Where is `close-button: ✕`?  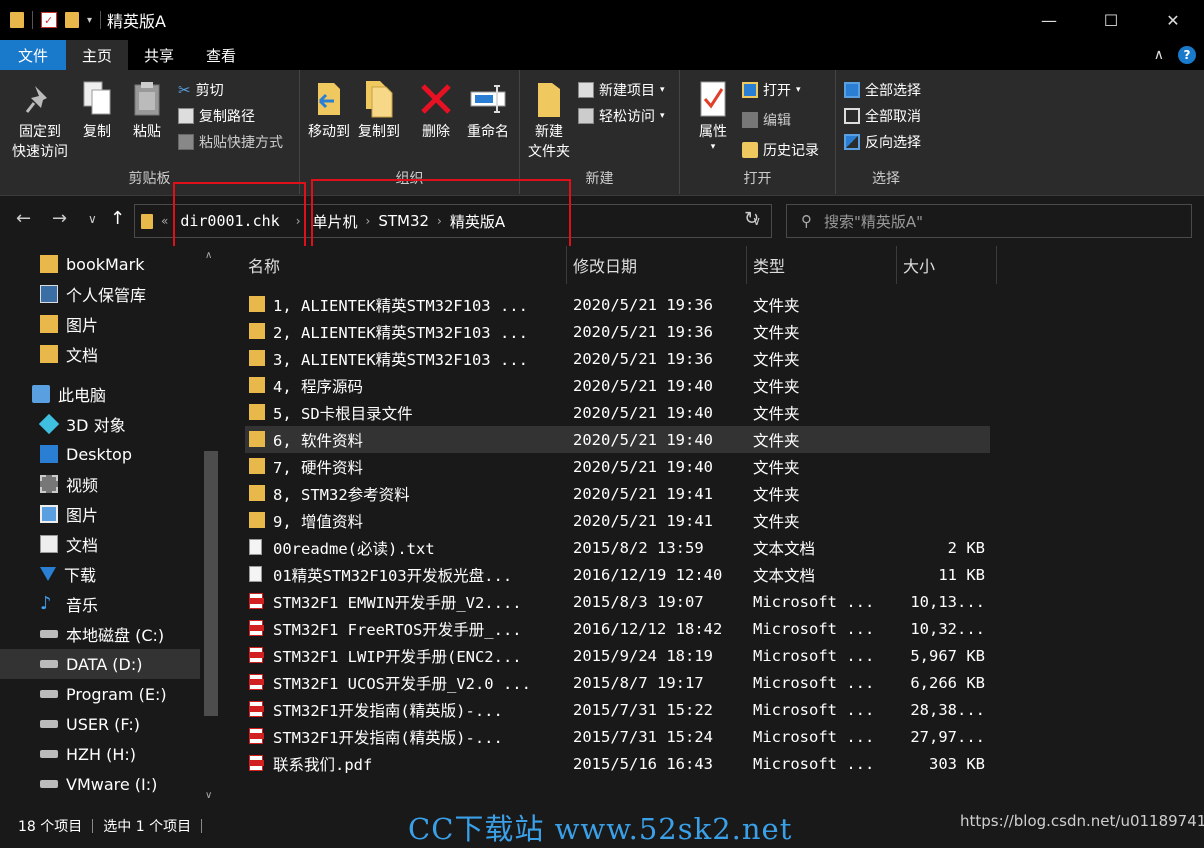 close-button: ✕ is located at coordinates (1173, 20).